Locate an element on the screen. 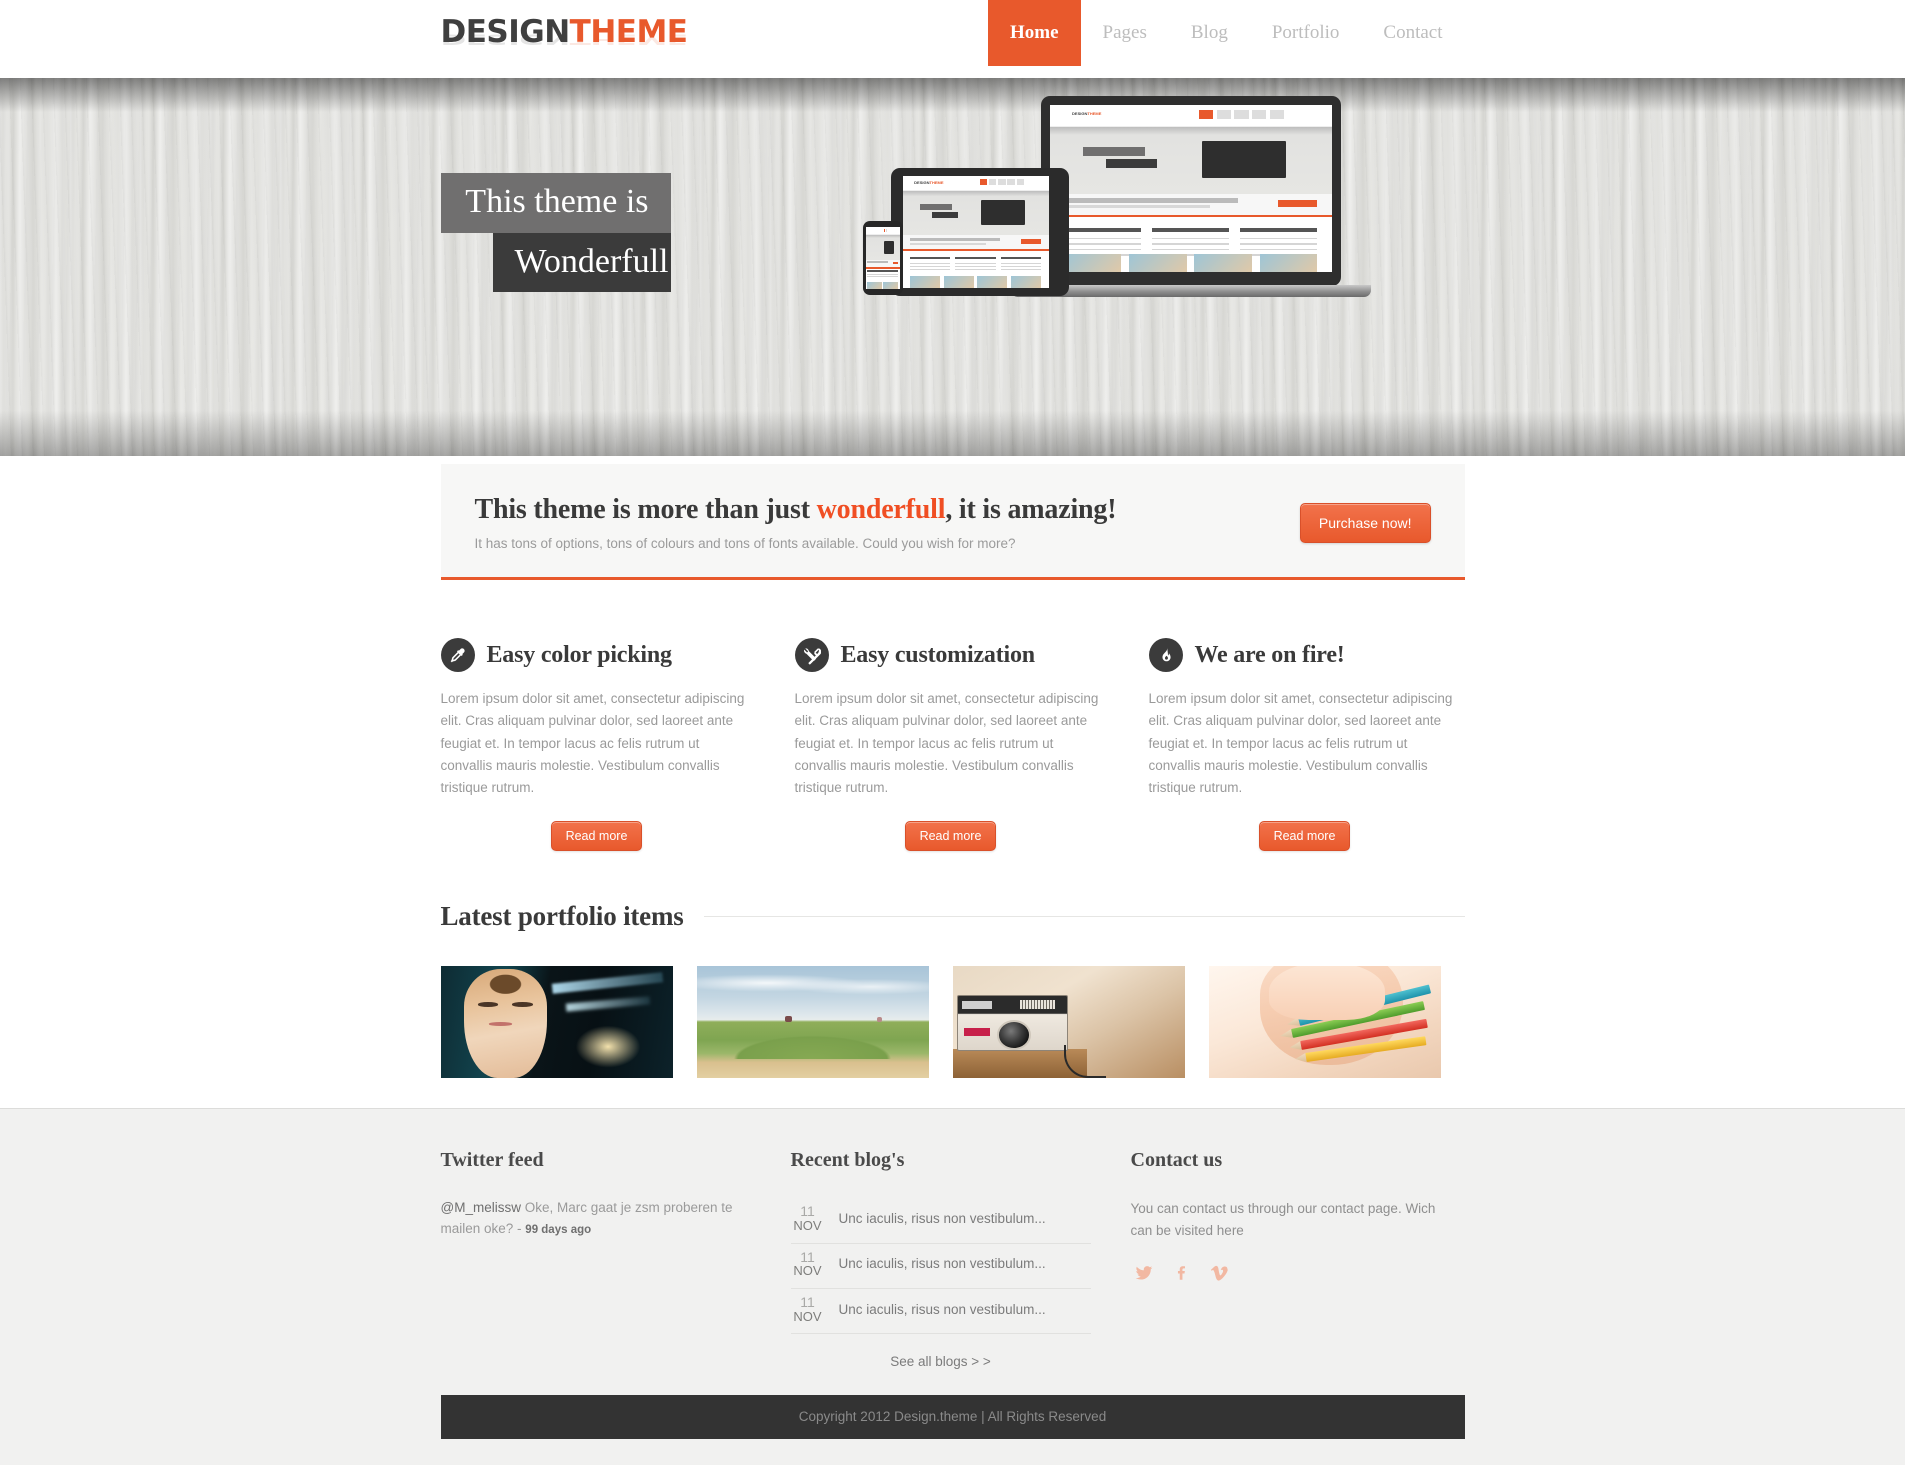 The width and height of the screenshot is (1905, 1465). tablet-mockup: DESIGNTHEME is located at coordinates (979, 232).